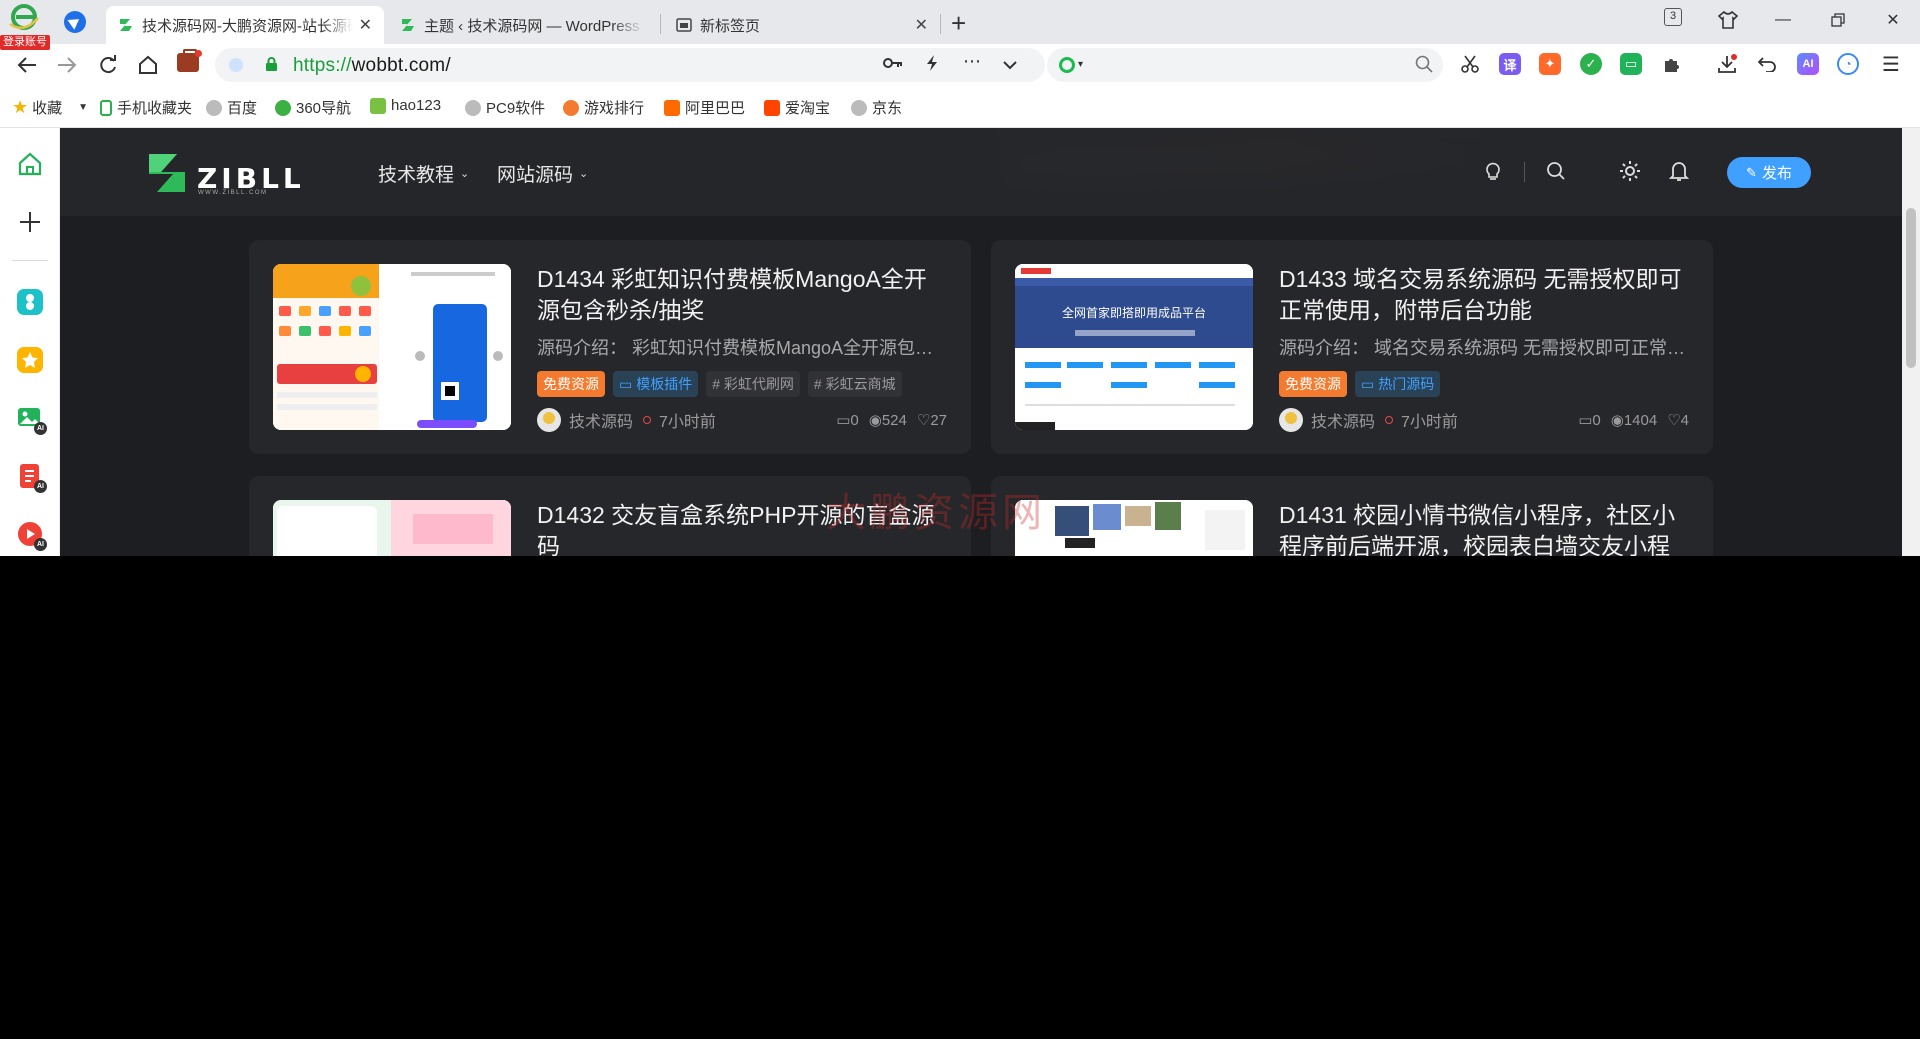 The height and width of the screenshot is (1039, 1920). What do you see at coordinates (25, 42) in the screenshot?
I see `login-account-badge: 登录账号` at bounding box center [25, 42].